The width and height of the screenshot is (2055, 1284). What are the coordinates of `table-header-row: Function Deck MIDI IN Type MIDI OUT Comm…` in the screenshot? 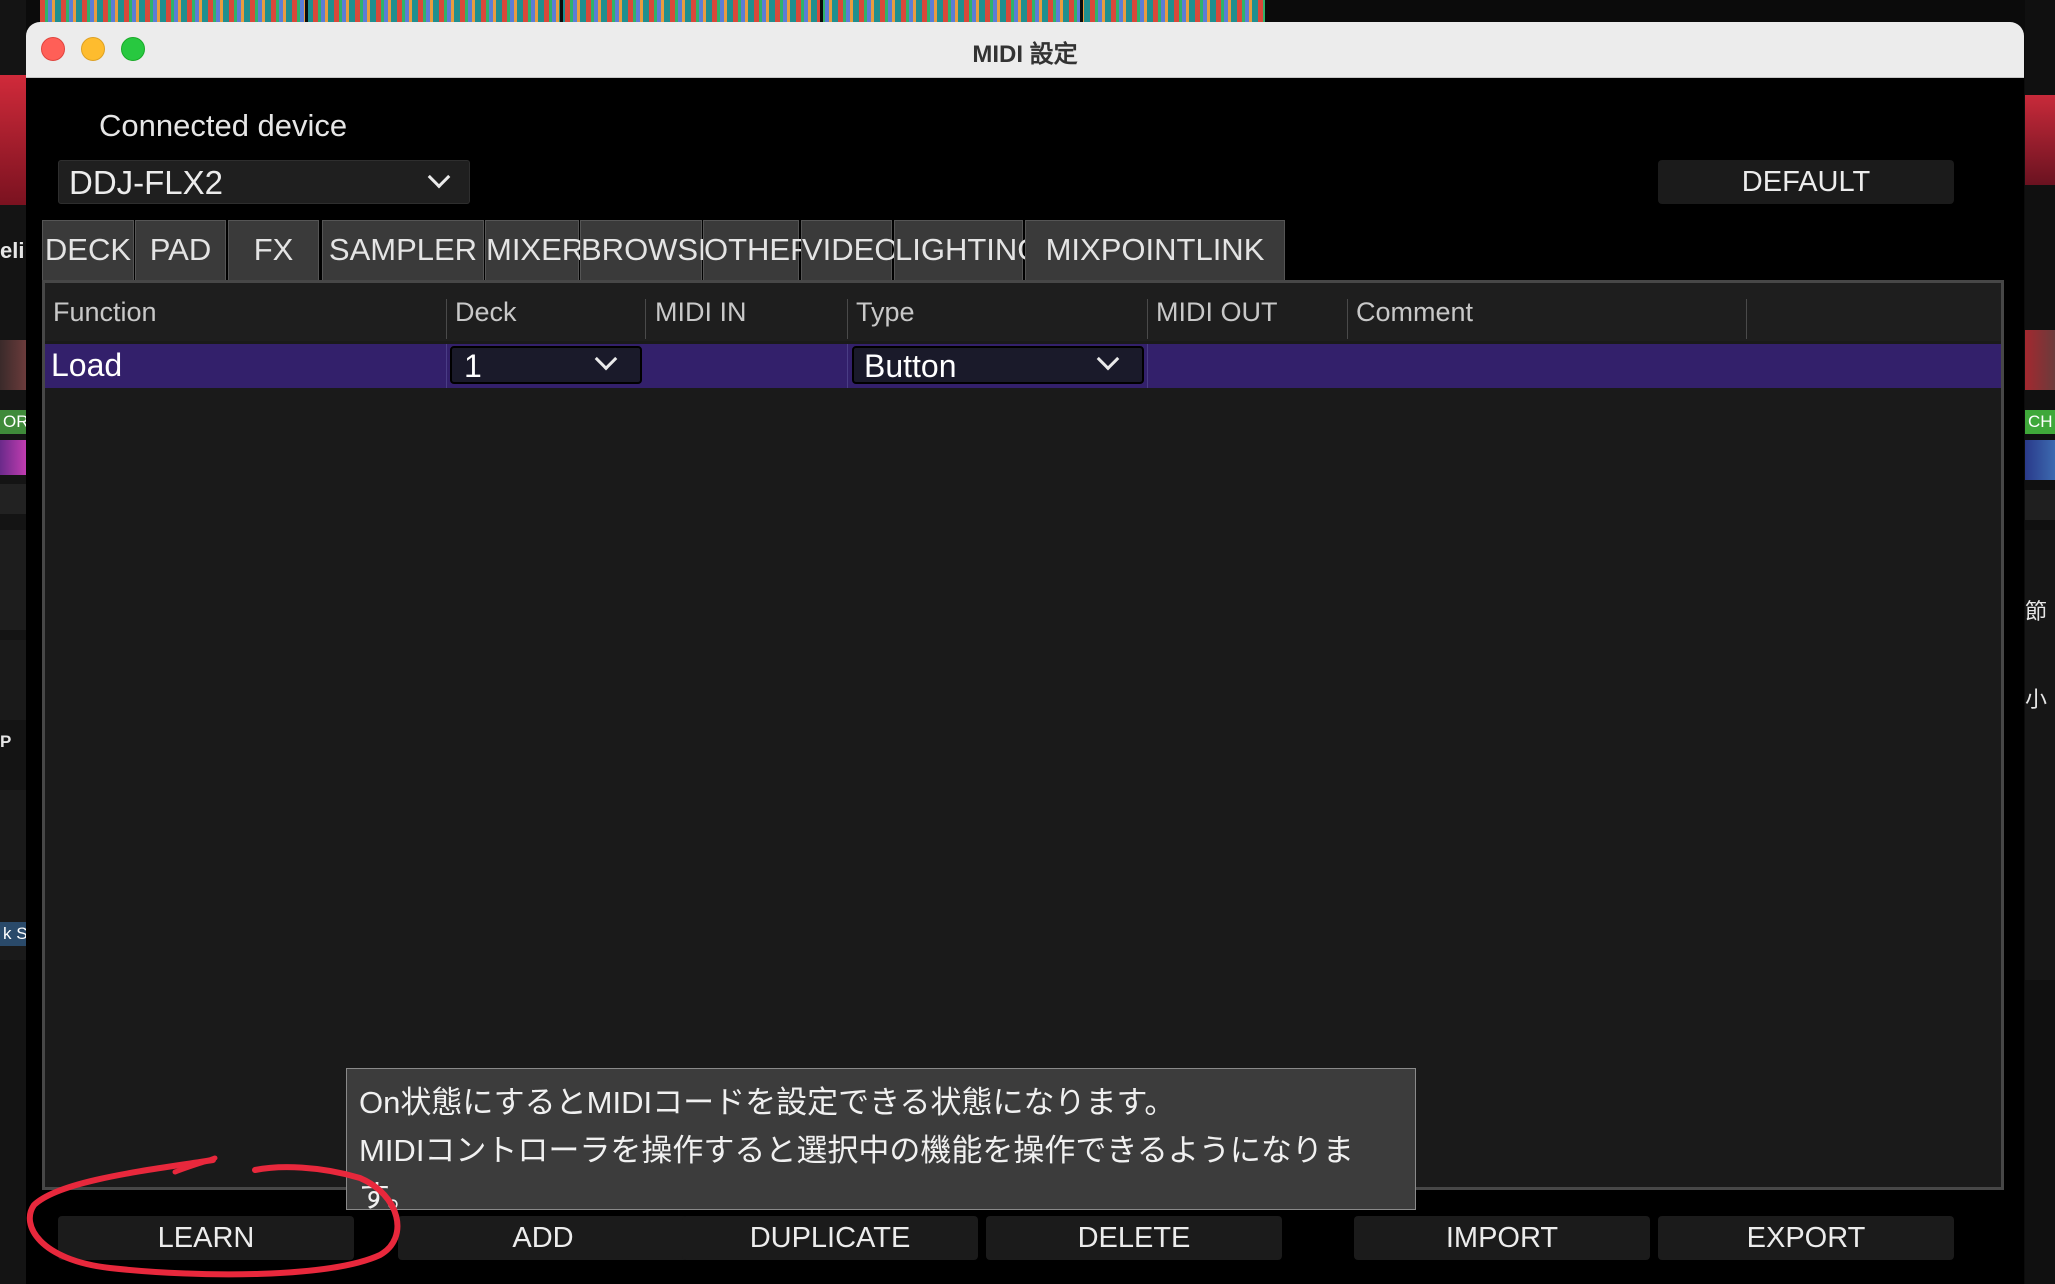 It's located at (1023, 312).